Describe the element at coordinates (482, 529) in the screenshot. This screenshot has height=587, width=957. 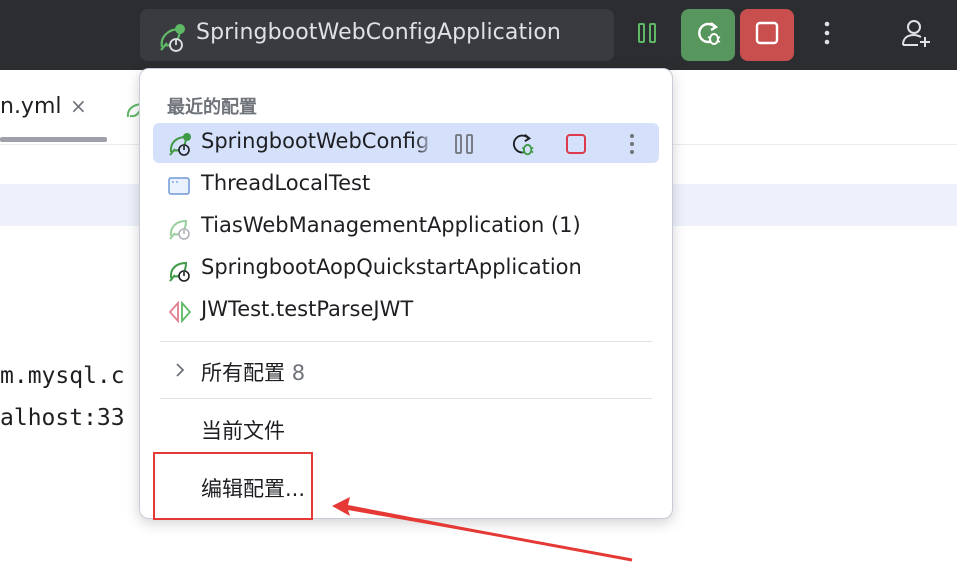
I see `annotation-arrow-icon` at that location.